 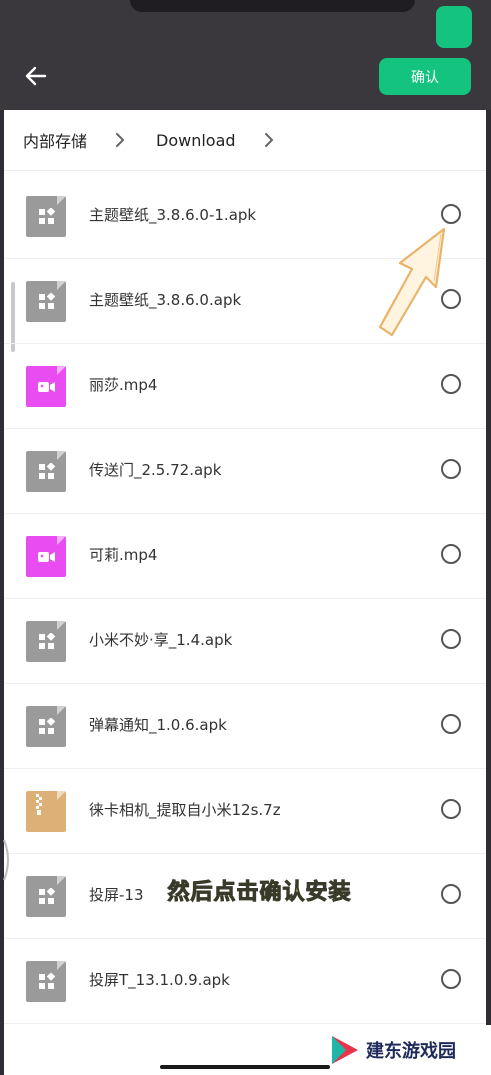 I want to click on watermark-logo-icon, so click(x=345, y=1050).